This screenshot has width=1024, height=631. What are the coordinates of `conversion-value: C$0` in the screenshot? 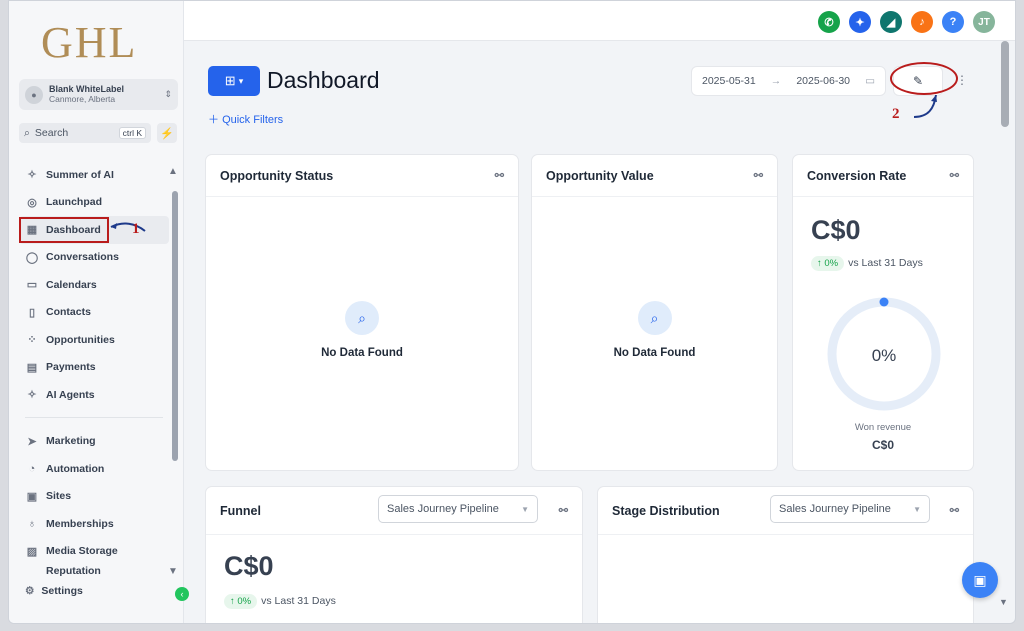 It's located at (836, 230).